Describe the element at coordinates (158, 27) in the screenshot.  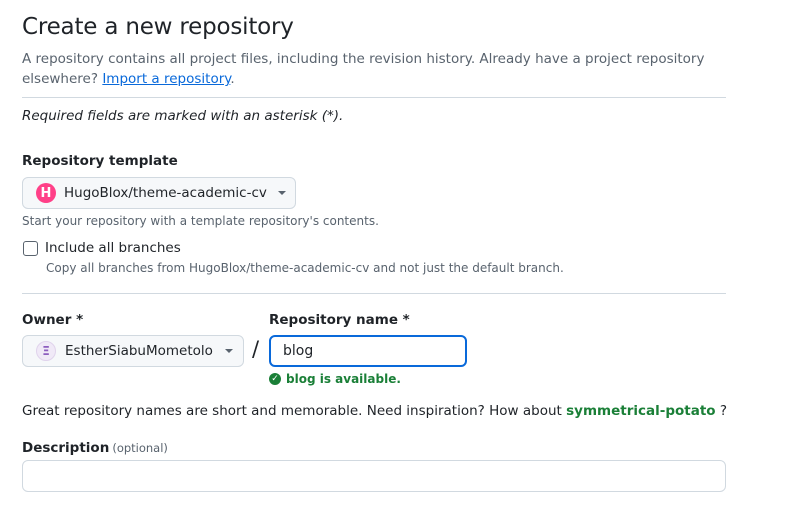
I see `page-title: Create a new repository` at that location.